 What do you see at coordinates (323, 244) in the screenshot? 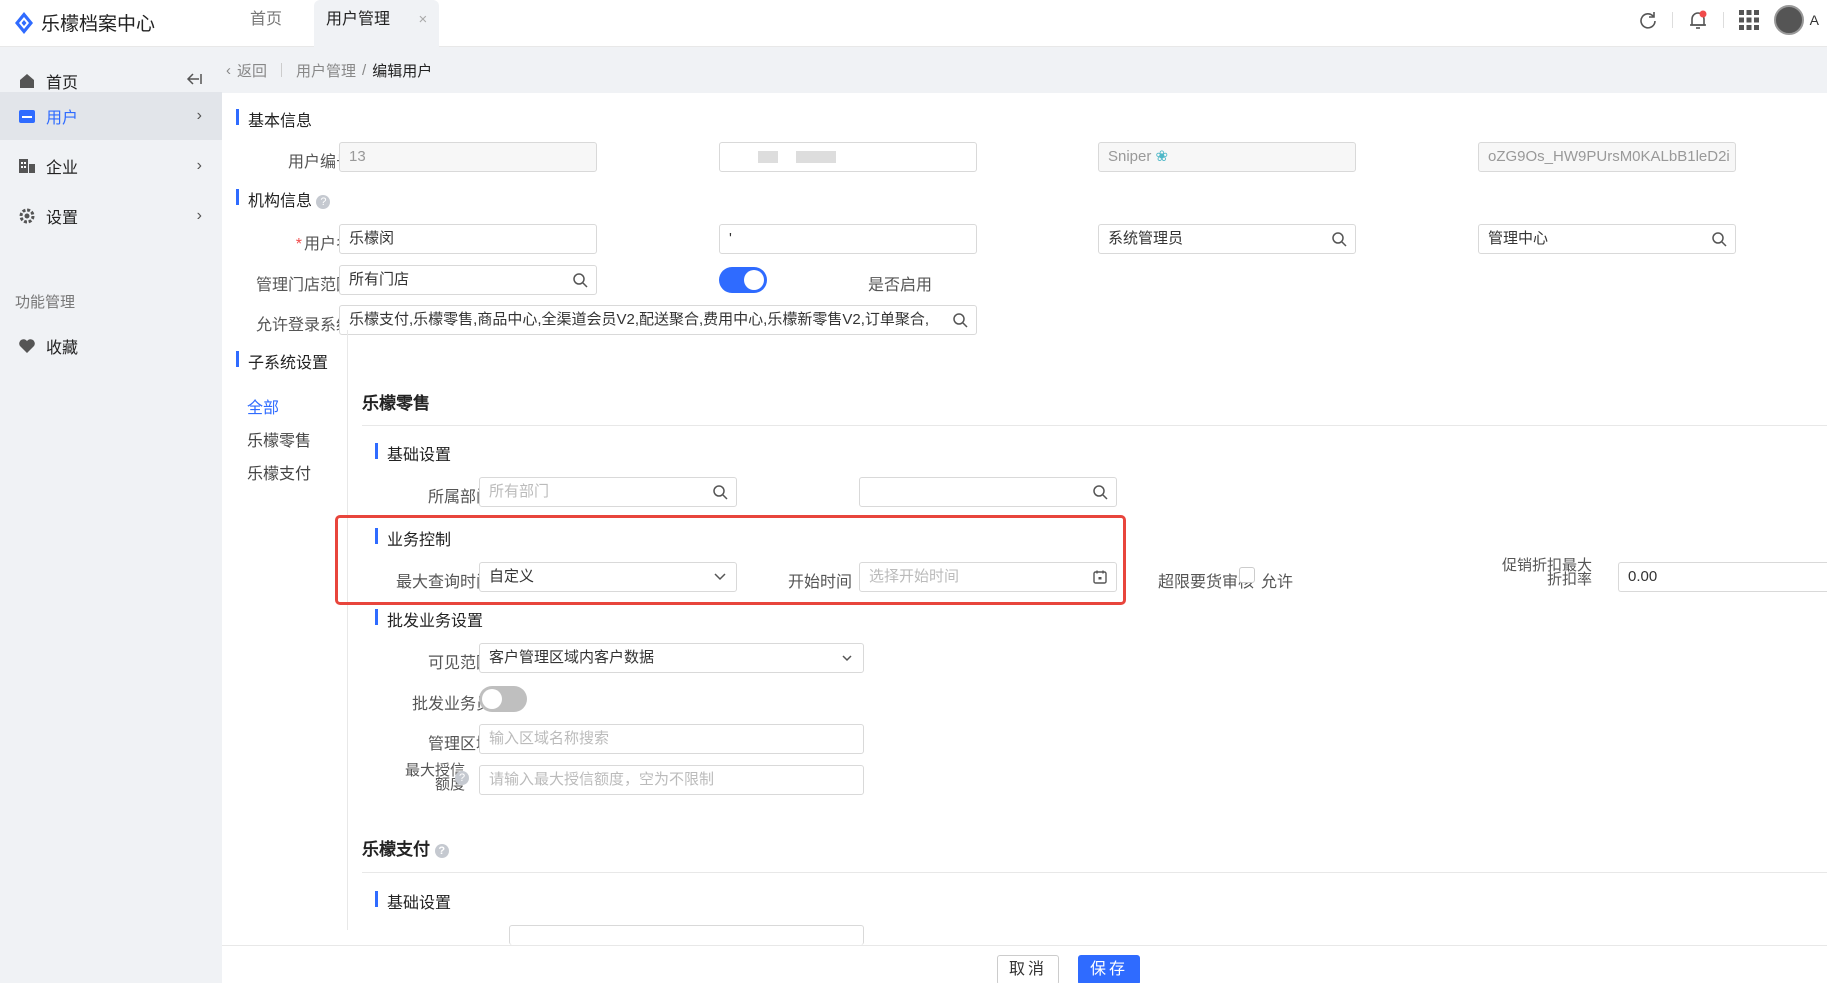
I see `username-label: * 用户名` at bounding box center [323, 244].